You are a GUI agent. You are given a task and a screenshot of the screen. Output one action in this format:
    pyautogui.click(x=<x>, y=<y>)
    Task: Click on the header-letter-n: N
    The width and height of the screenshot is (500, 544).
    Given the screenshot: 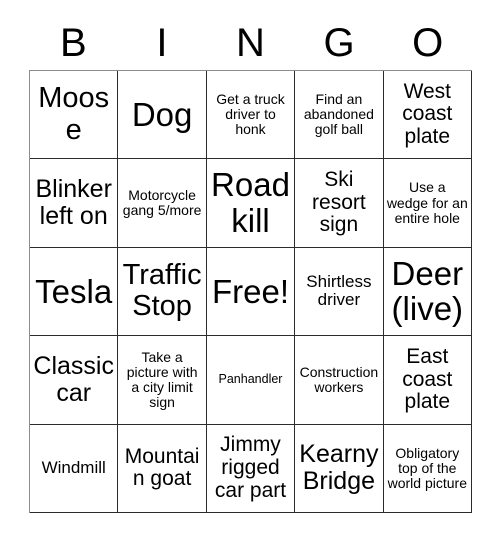 What is the action you would take?
    pyautogui.click(x=250, y=43)
    